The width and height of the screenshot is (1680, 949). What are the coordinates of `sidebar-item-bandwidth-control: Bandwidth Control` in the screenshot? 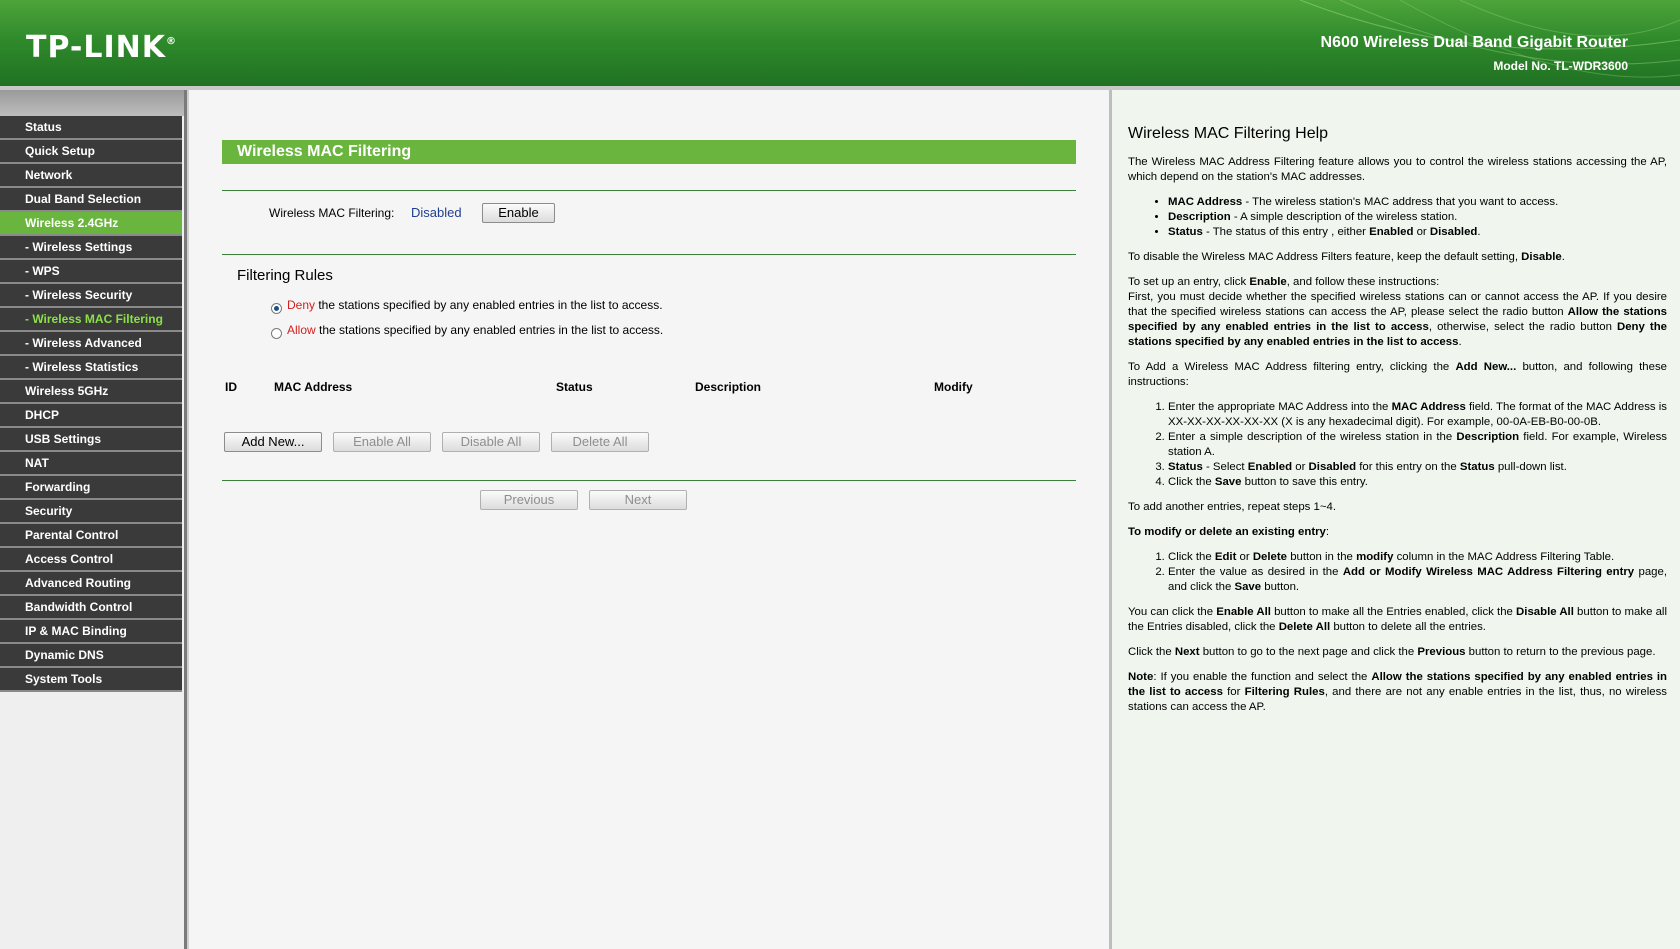 It's located at (91, 608).